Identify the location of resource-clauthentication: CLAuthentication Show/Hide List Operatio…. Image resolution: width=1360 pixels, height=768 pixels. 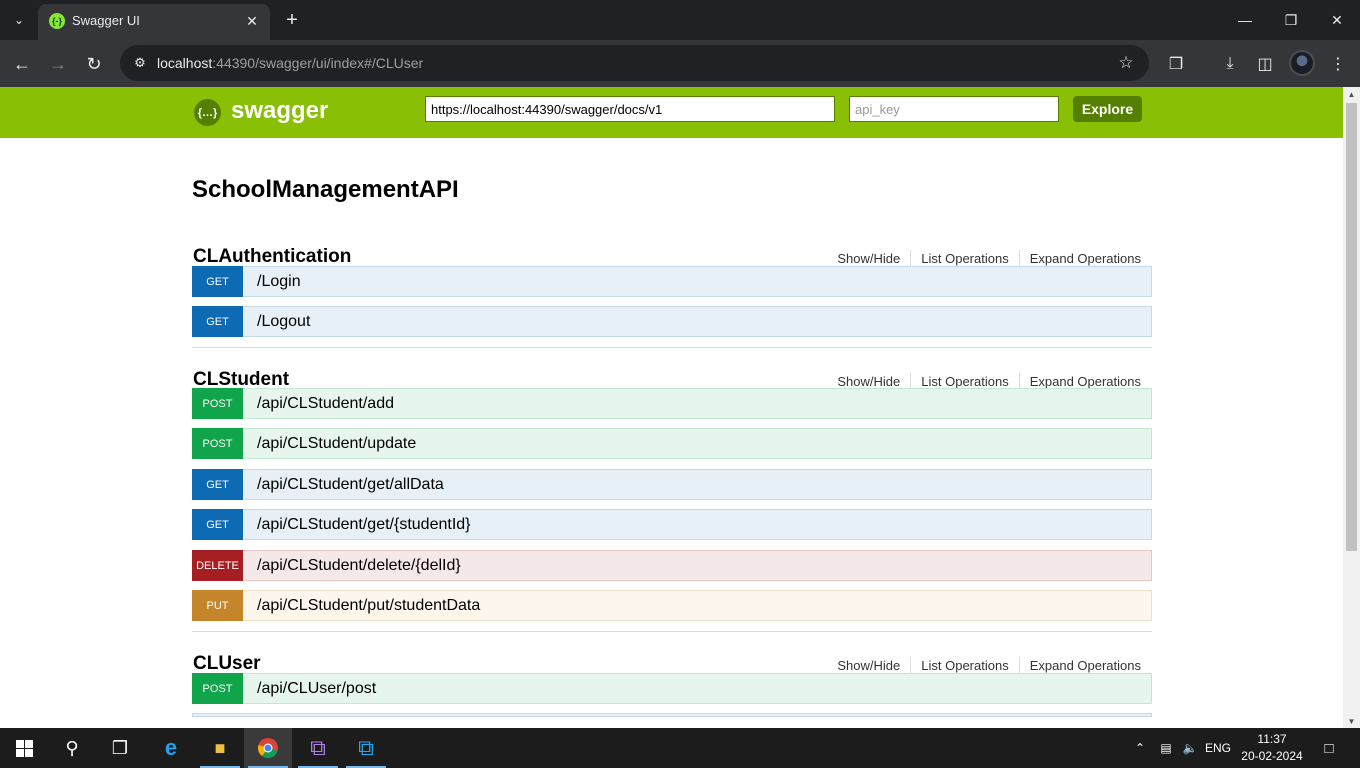
(672, 302).